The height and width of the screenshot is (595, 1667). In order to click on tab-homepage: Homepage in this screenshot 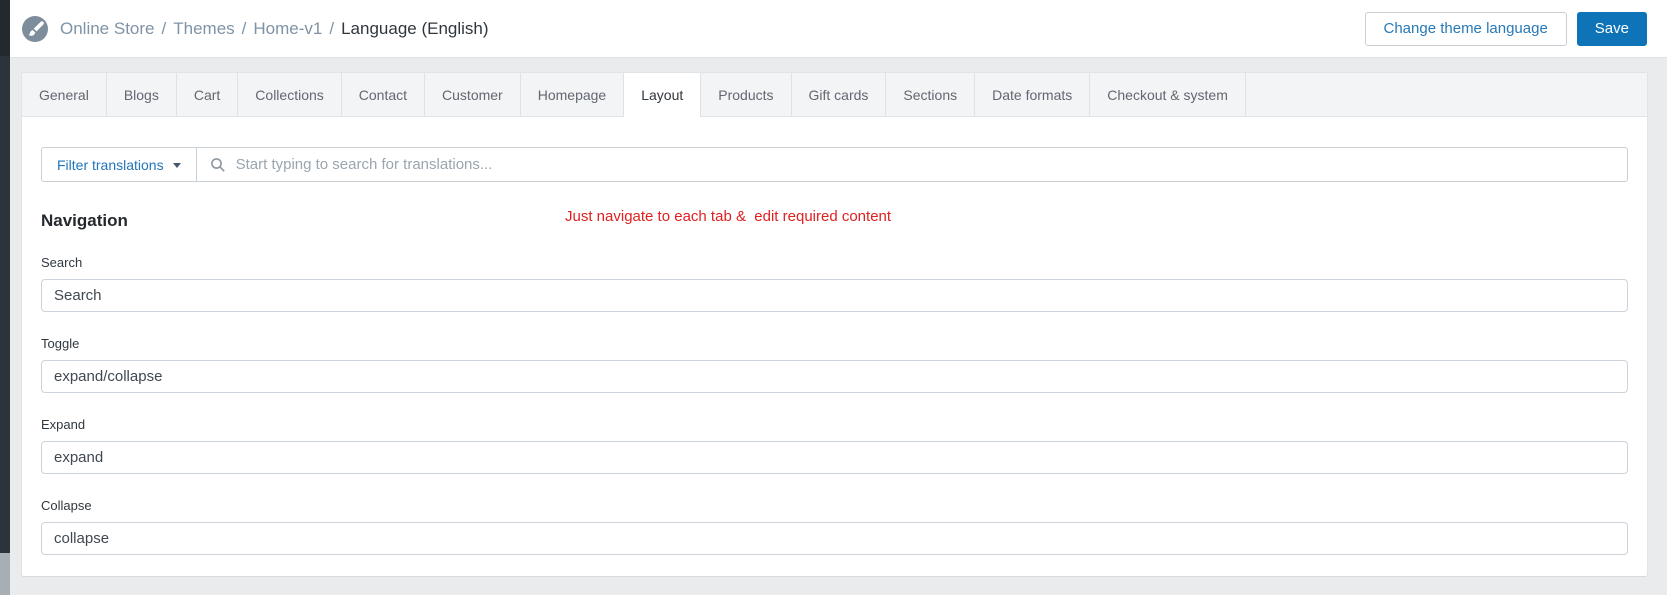, I will do `click(573, 95)`.